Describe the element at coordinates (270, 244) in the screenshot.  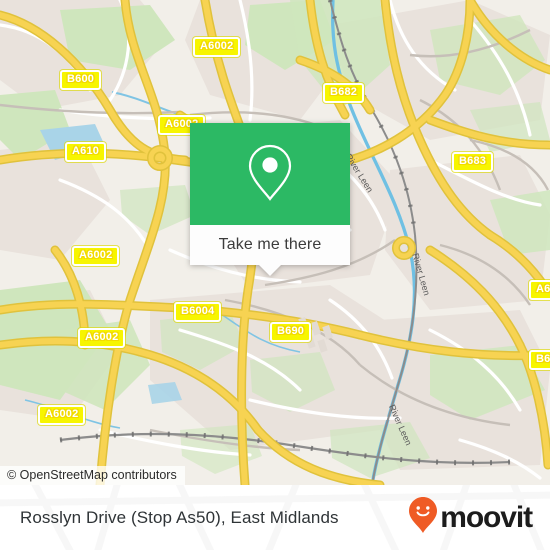
I see `take-me-there-label: Take me there` at that location.